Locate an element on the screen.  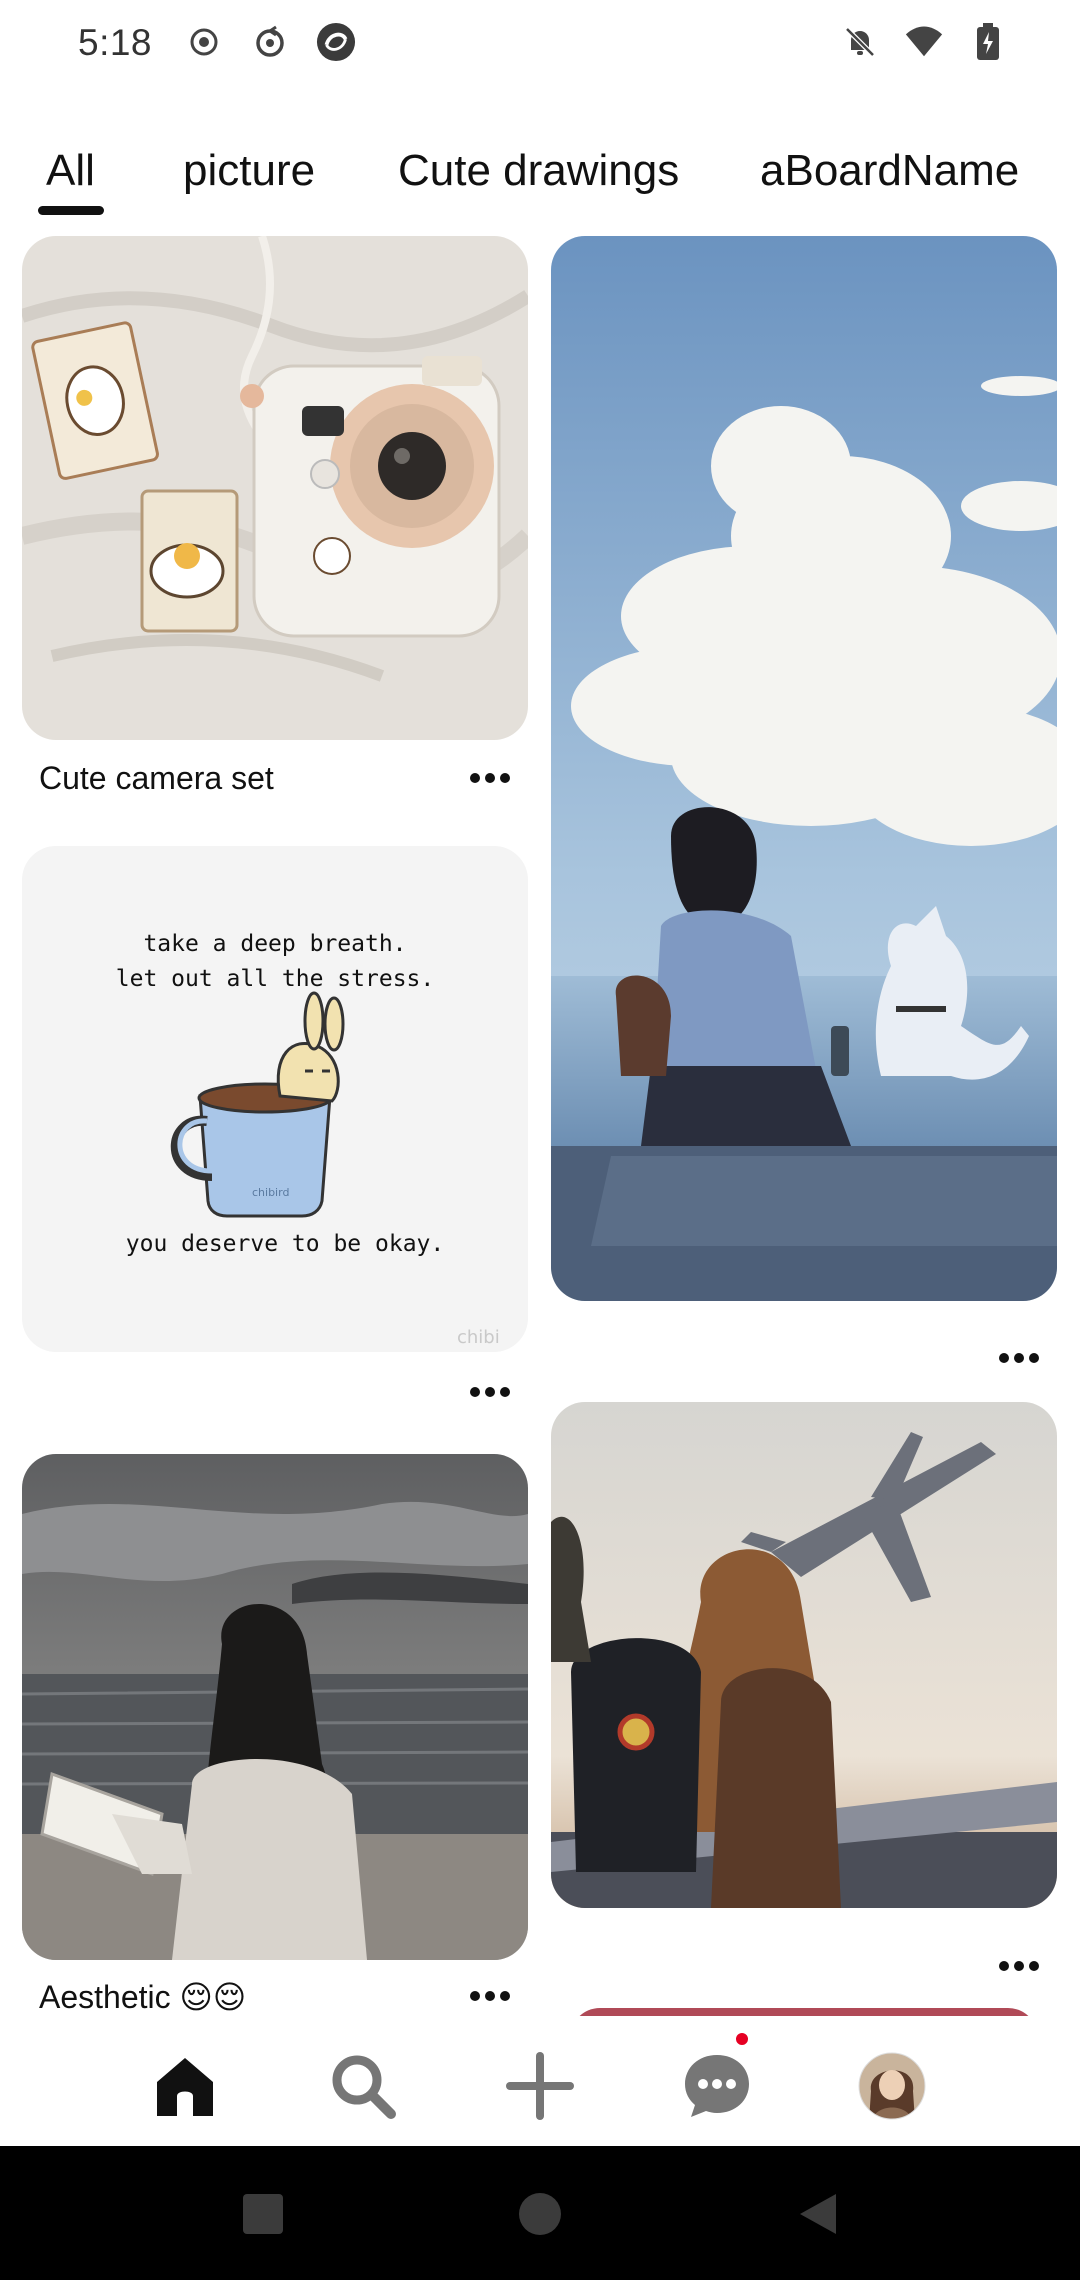
status-bar: 5:18 is located at coordinates (540, 45).